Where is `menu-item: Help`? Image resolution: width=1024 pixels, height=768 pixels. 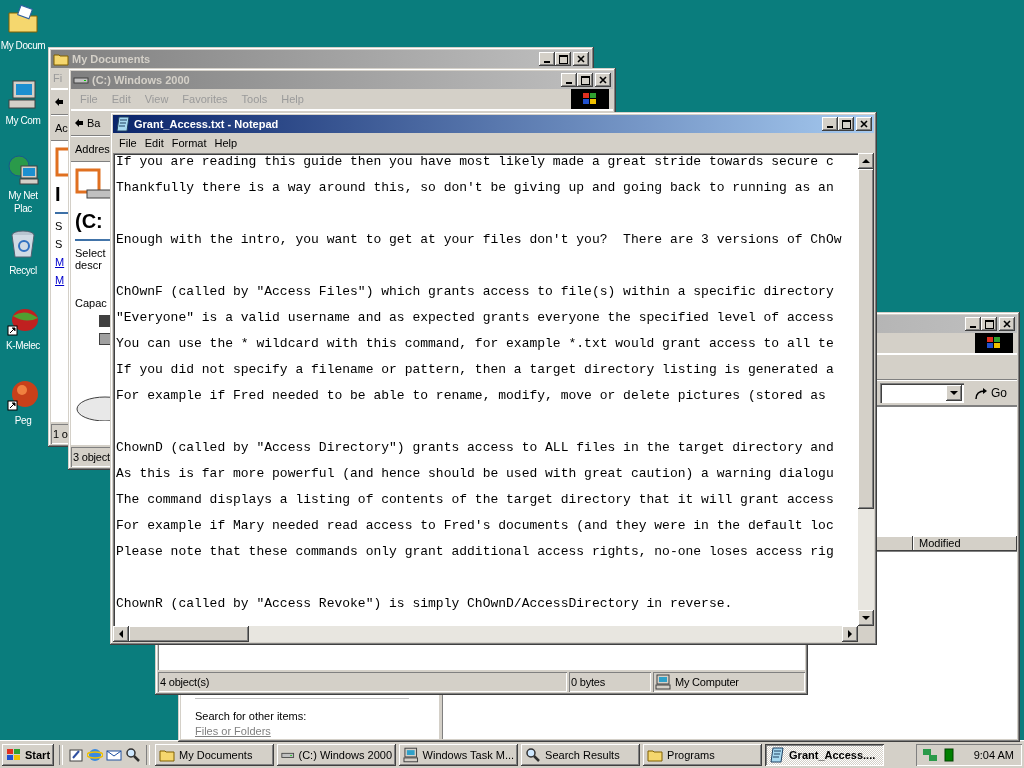 menu-item: Help is located at coordinates (226, 143).